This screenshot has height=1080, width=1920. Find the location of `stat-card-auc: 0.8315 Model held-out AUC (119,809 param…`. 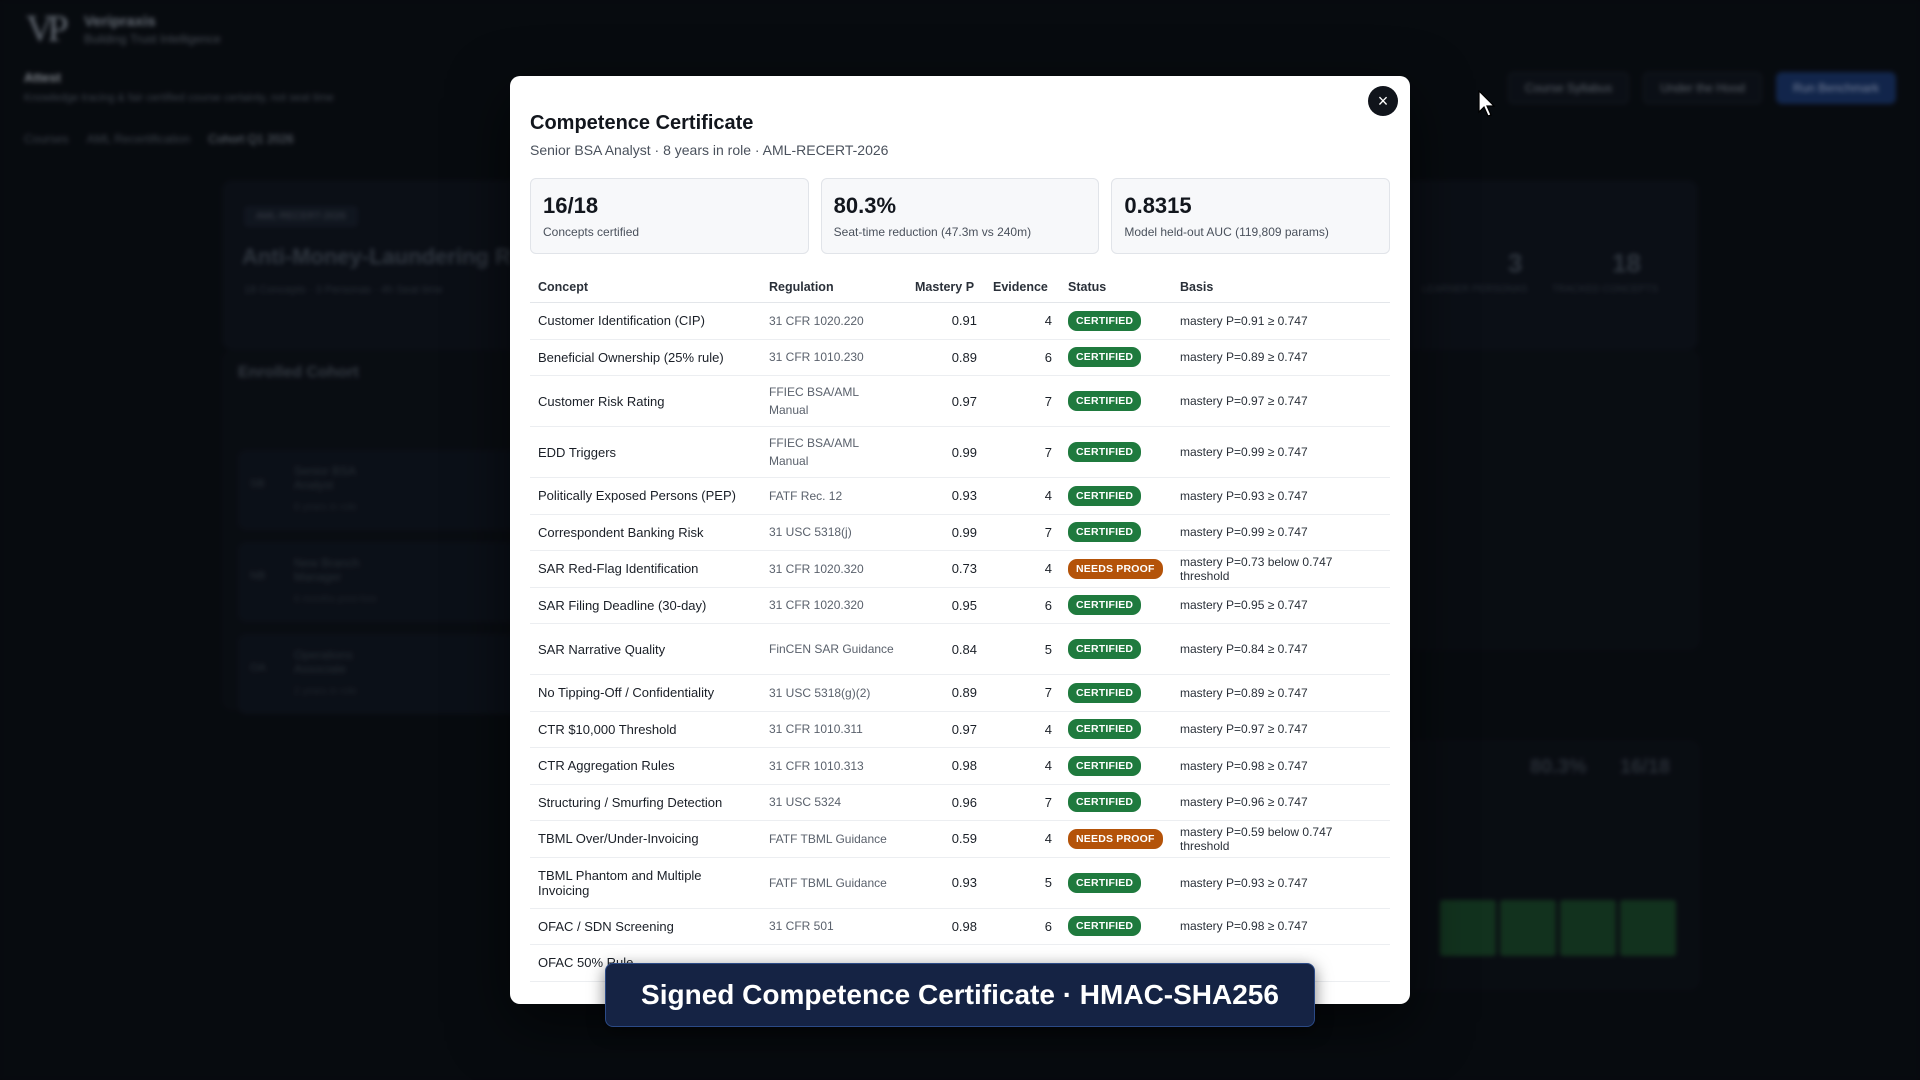

stat-card-auc: 0.8315 Model held-out AUC (119,809 param… is located at coordinates (1251, 216).